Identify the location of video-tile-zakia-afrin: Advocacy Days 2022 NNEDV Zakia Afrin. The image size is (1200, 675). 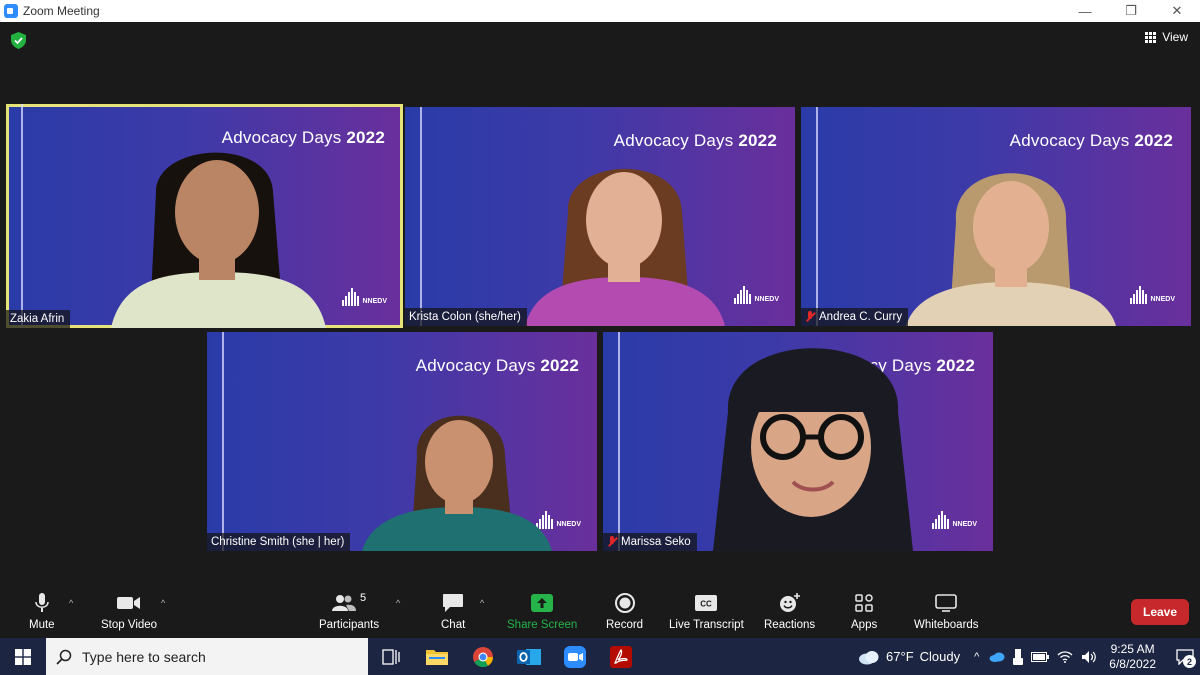
(204, 216).